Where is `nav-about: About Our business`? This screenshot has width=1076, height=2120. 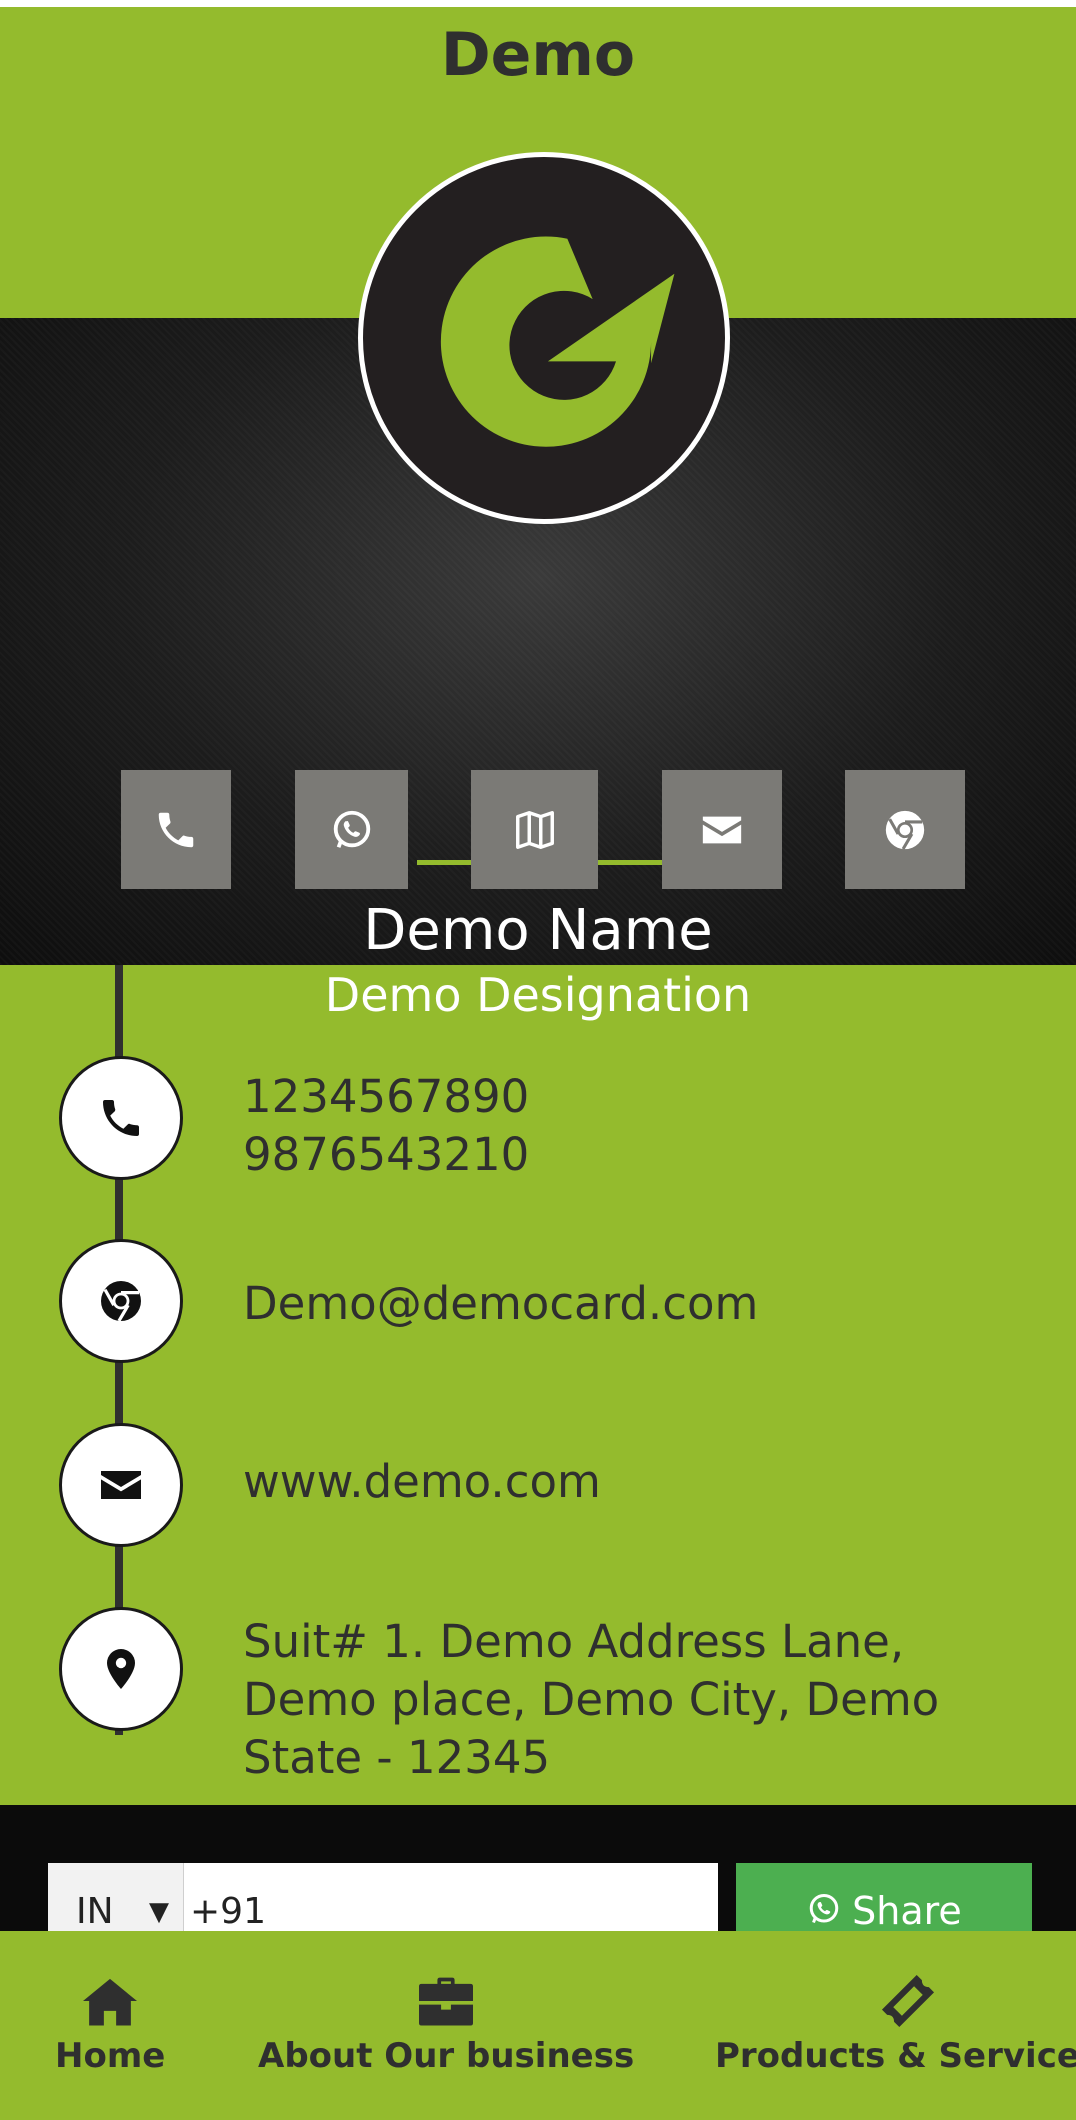
nav-about: About Our business is located at coordinates (446, 2025).